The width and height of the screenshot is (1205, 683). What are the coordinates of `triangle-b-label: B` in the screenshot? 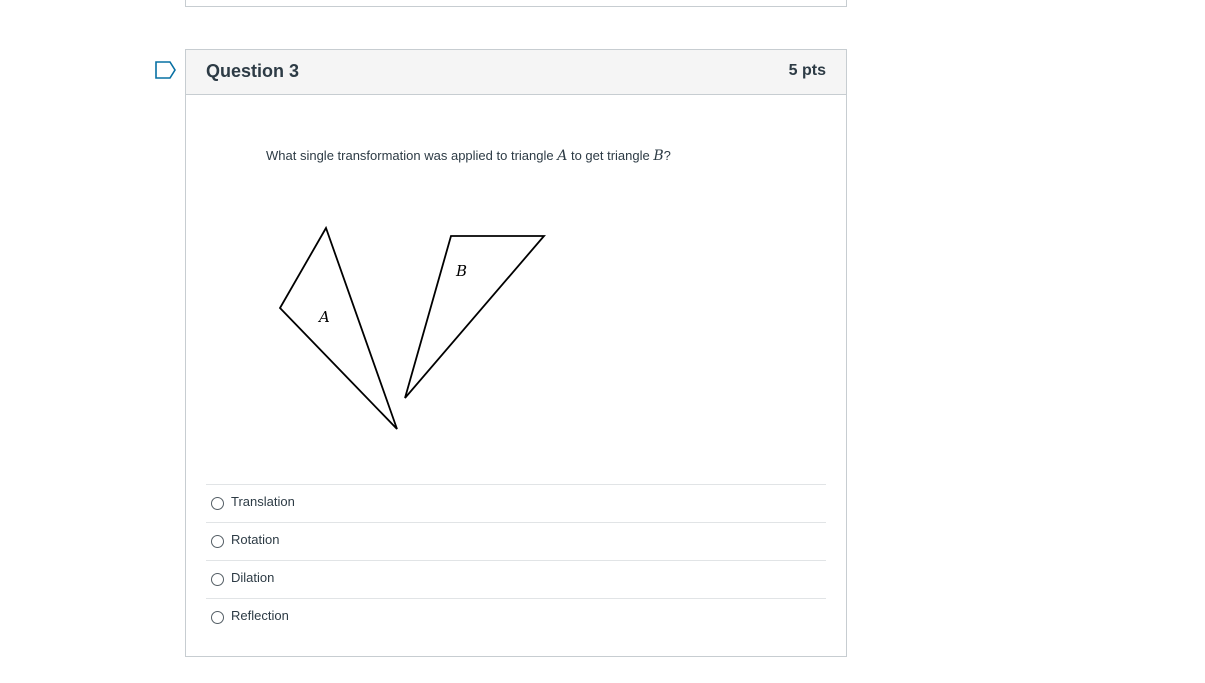 It's located at (461, 271).